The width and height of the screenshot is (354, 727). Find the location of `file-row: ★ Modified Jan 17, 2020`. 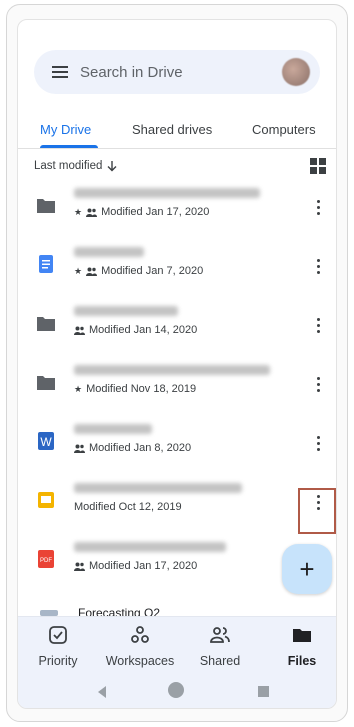

file-row: ★ Modified Jan 17, 2020 is located at coordinates (177, 208).